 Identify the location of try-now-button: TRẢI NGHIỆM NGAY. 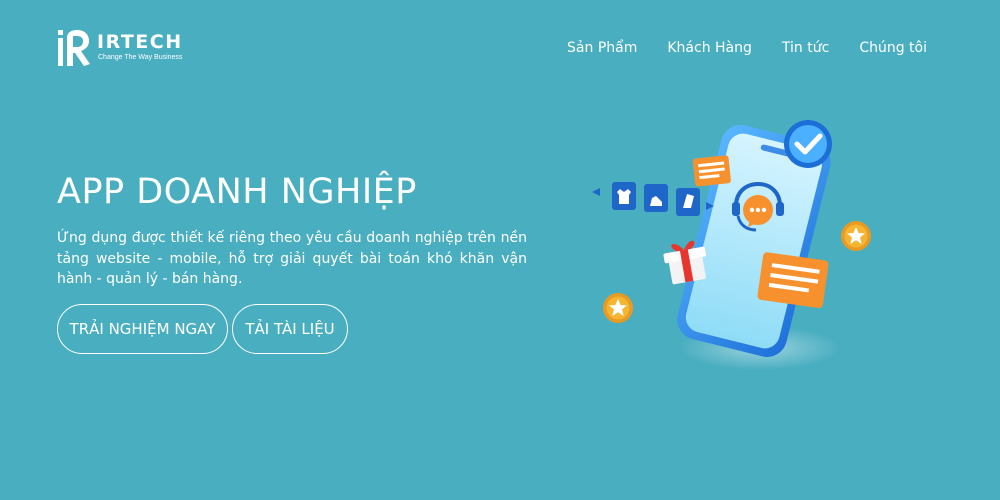
(142, 328).